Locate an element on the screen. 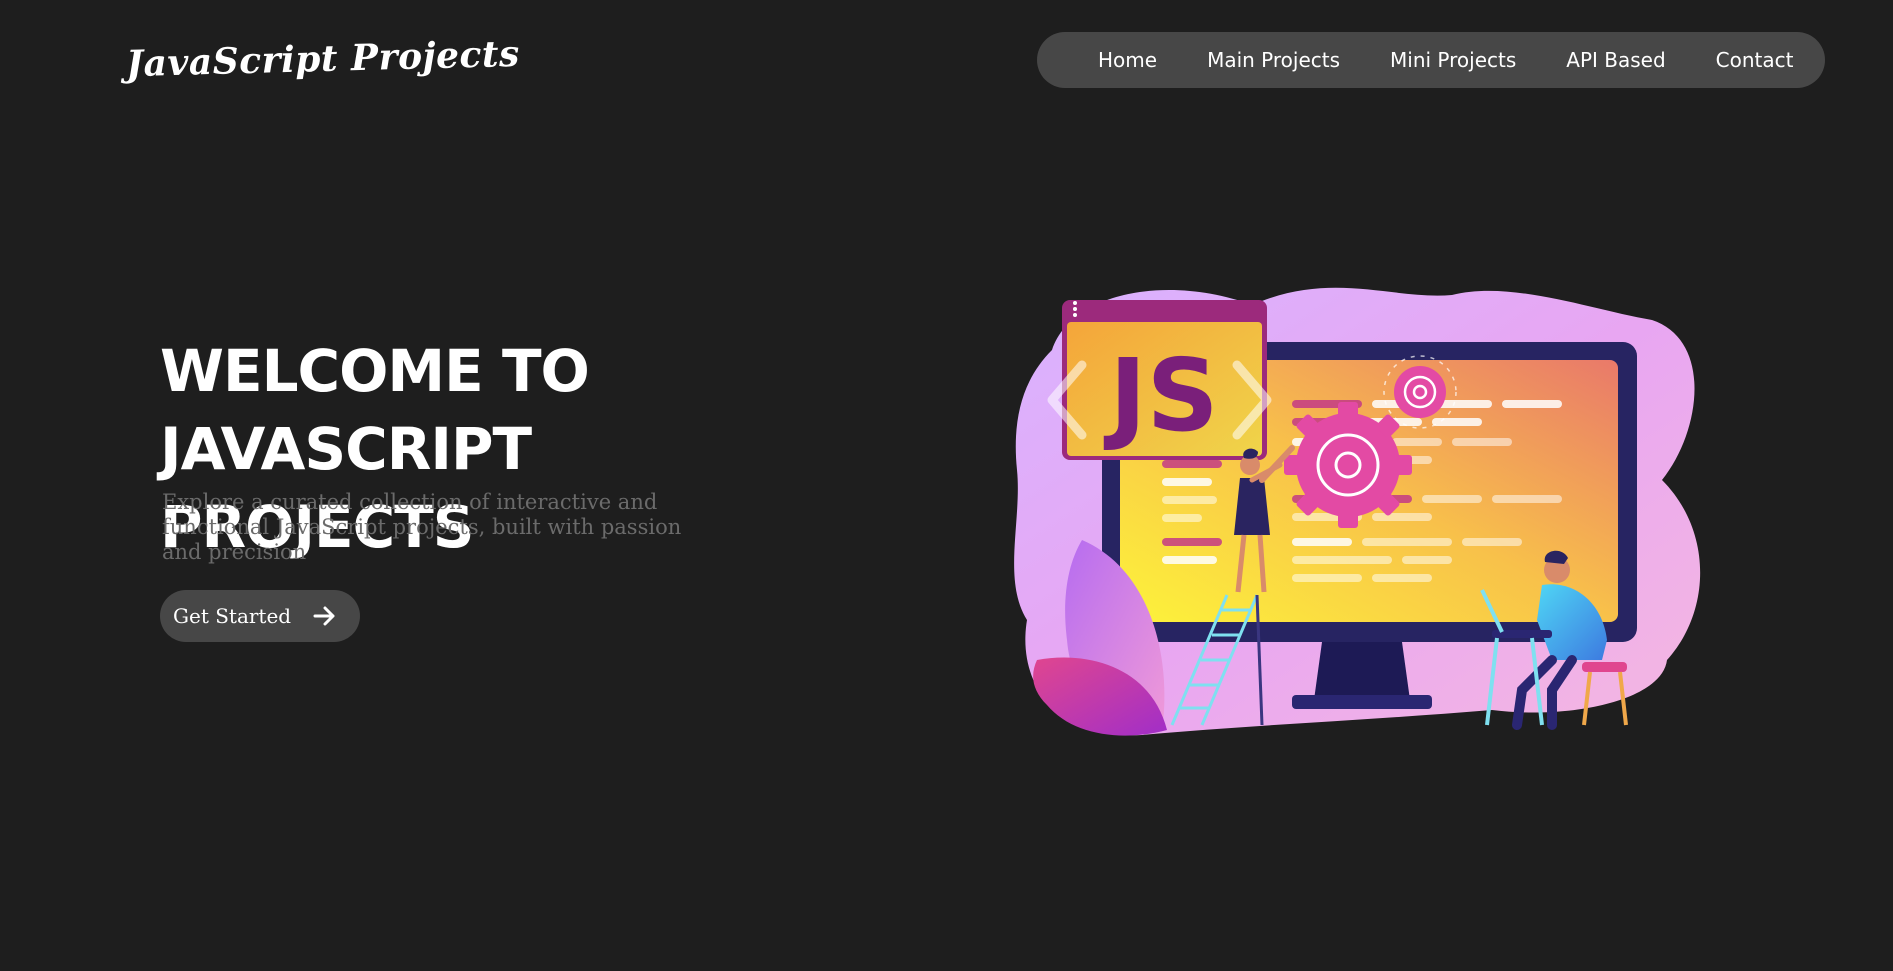  nav-home: Home is located at coordinates (1127, 60).